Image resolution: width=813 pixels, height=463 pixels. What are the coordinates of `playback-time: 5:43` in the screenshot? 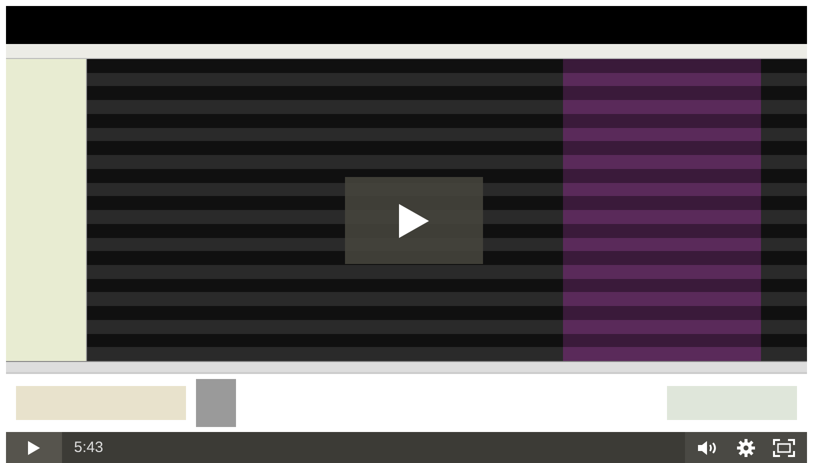 It's located at (89, 447).